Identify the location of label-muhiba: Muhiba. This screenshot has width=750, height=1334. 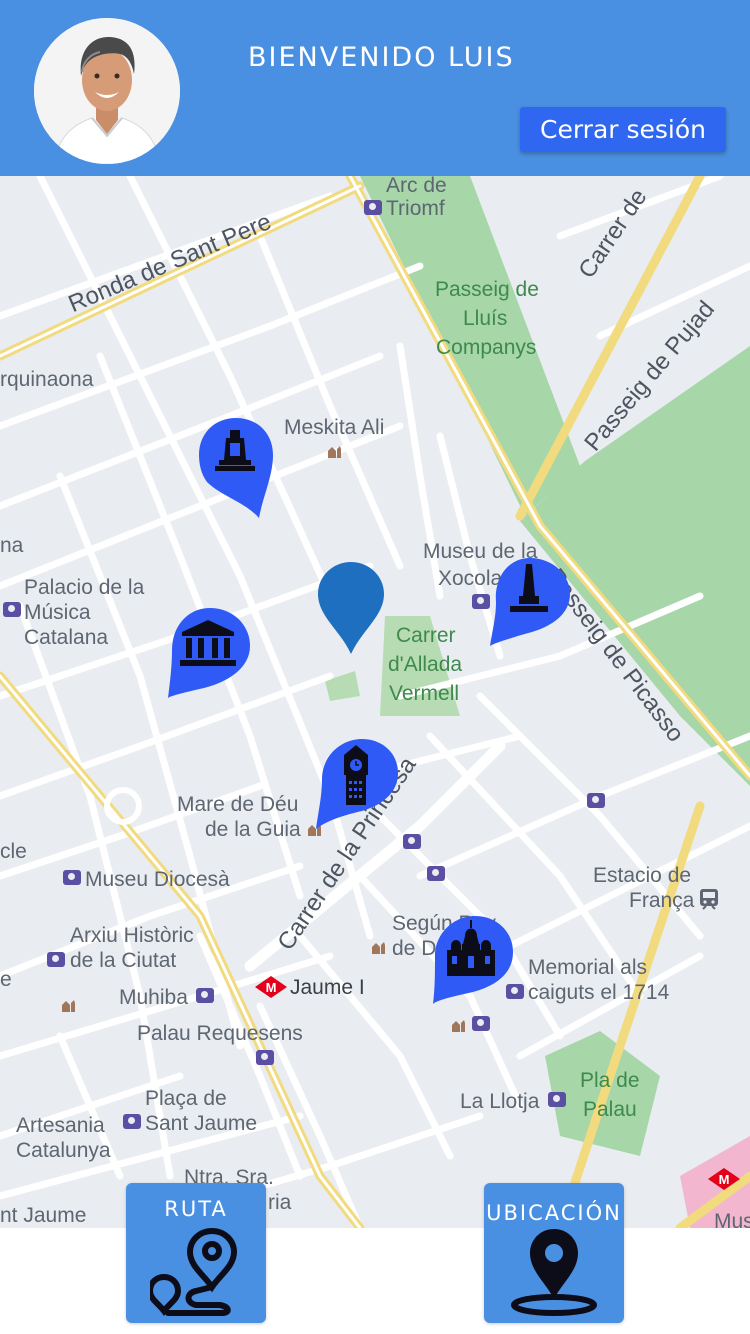
(153, 997).